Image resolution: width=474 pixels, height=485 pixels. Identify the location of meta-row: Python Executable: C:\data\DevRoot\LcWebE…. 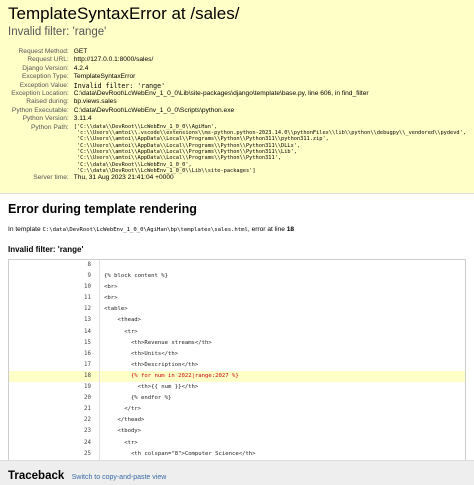
(238, 111).